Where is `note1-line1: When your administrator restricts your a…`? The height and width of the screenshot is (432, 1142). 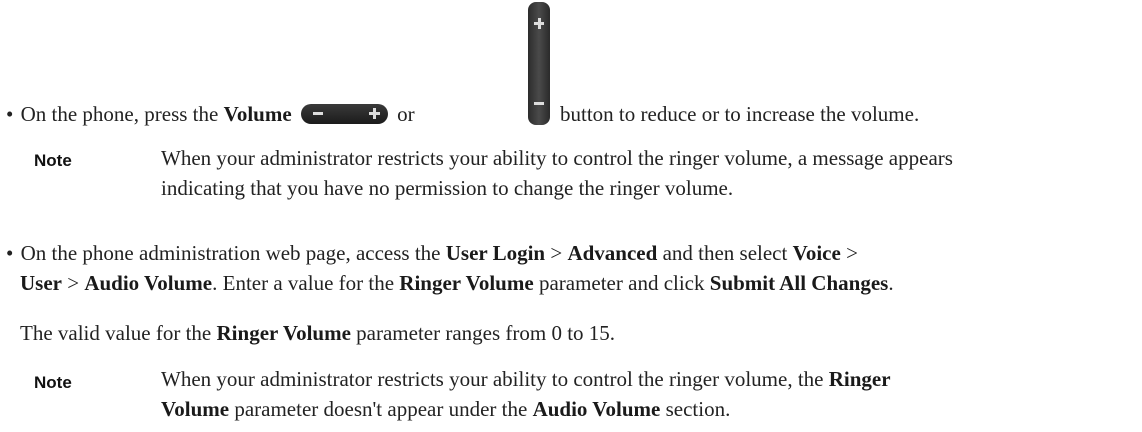
note1-line1: When your administrator restricts your a… is located at coordinates (557, 158).